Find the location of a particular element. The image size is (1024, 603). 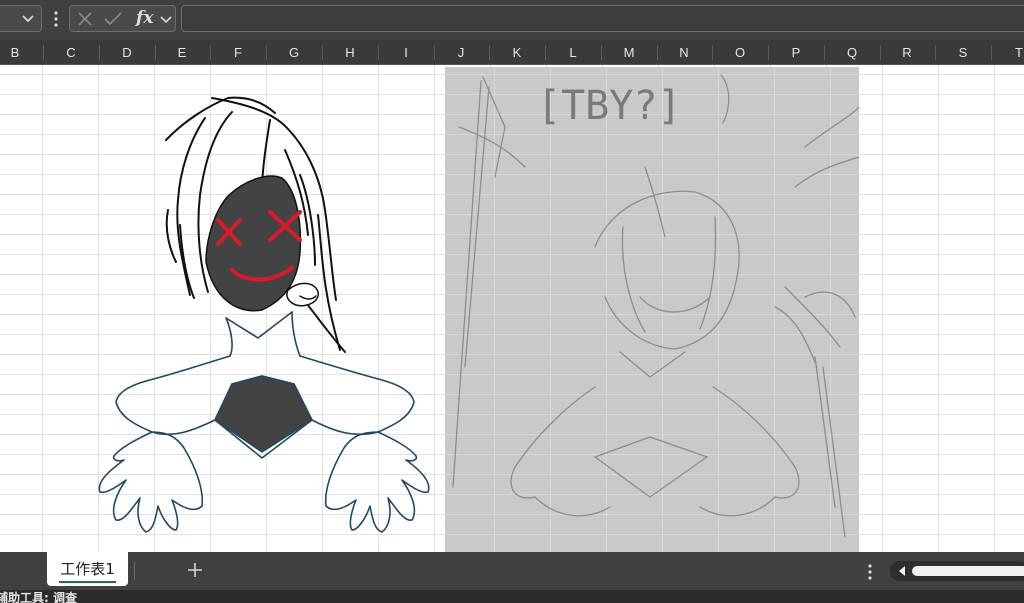

column-header-r: R is located at coordinates (907, 52).